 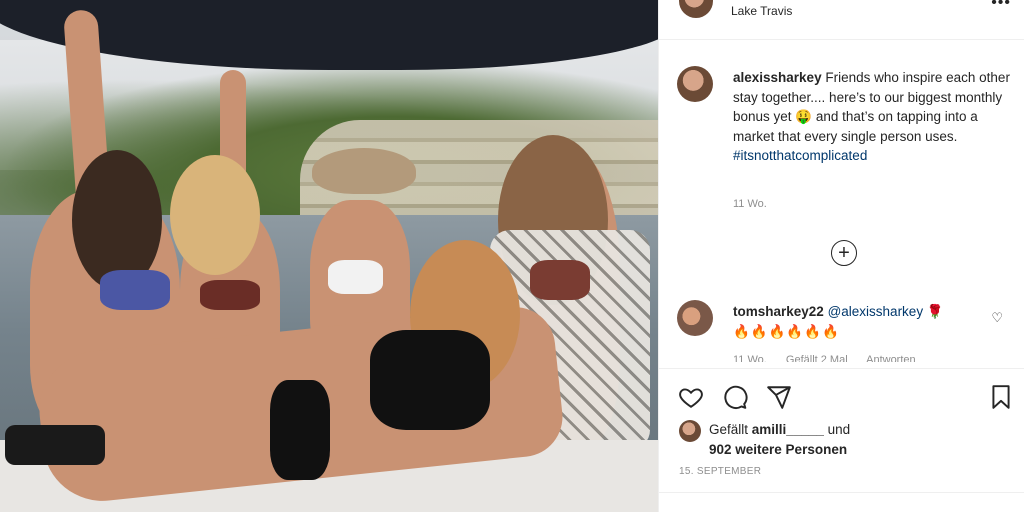 What do you see at coordinates (55, 445) in the screenshot?
I see `photo-sandal` at bounding box center [55, 445].